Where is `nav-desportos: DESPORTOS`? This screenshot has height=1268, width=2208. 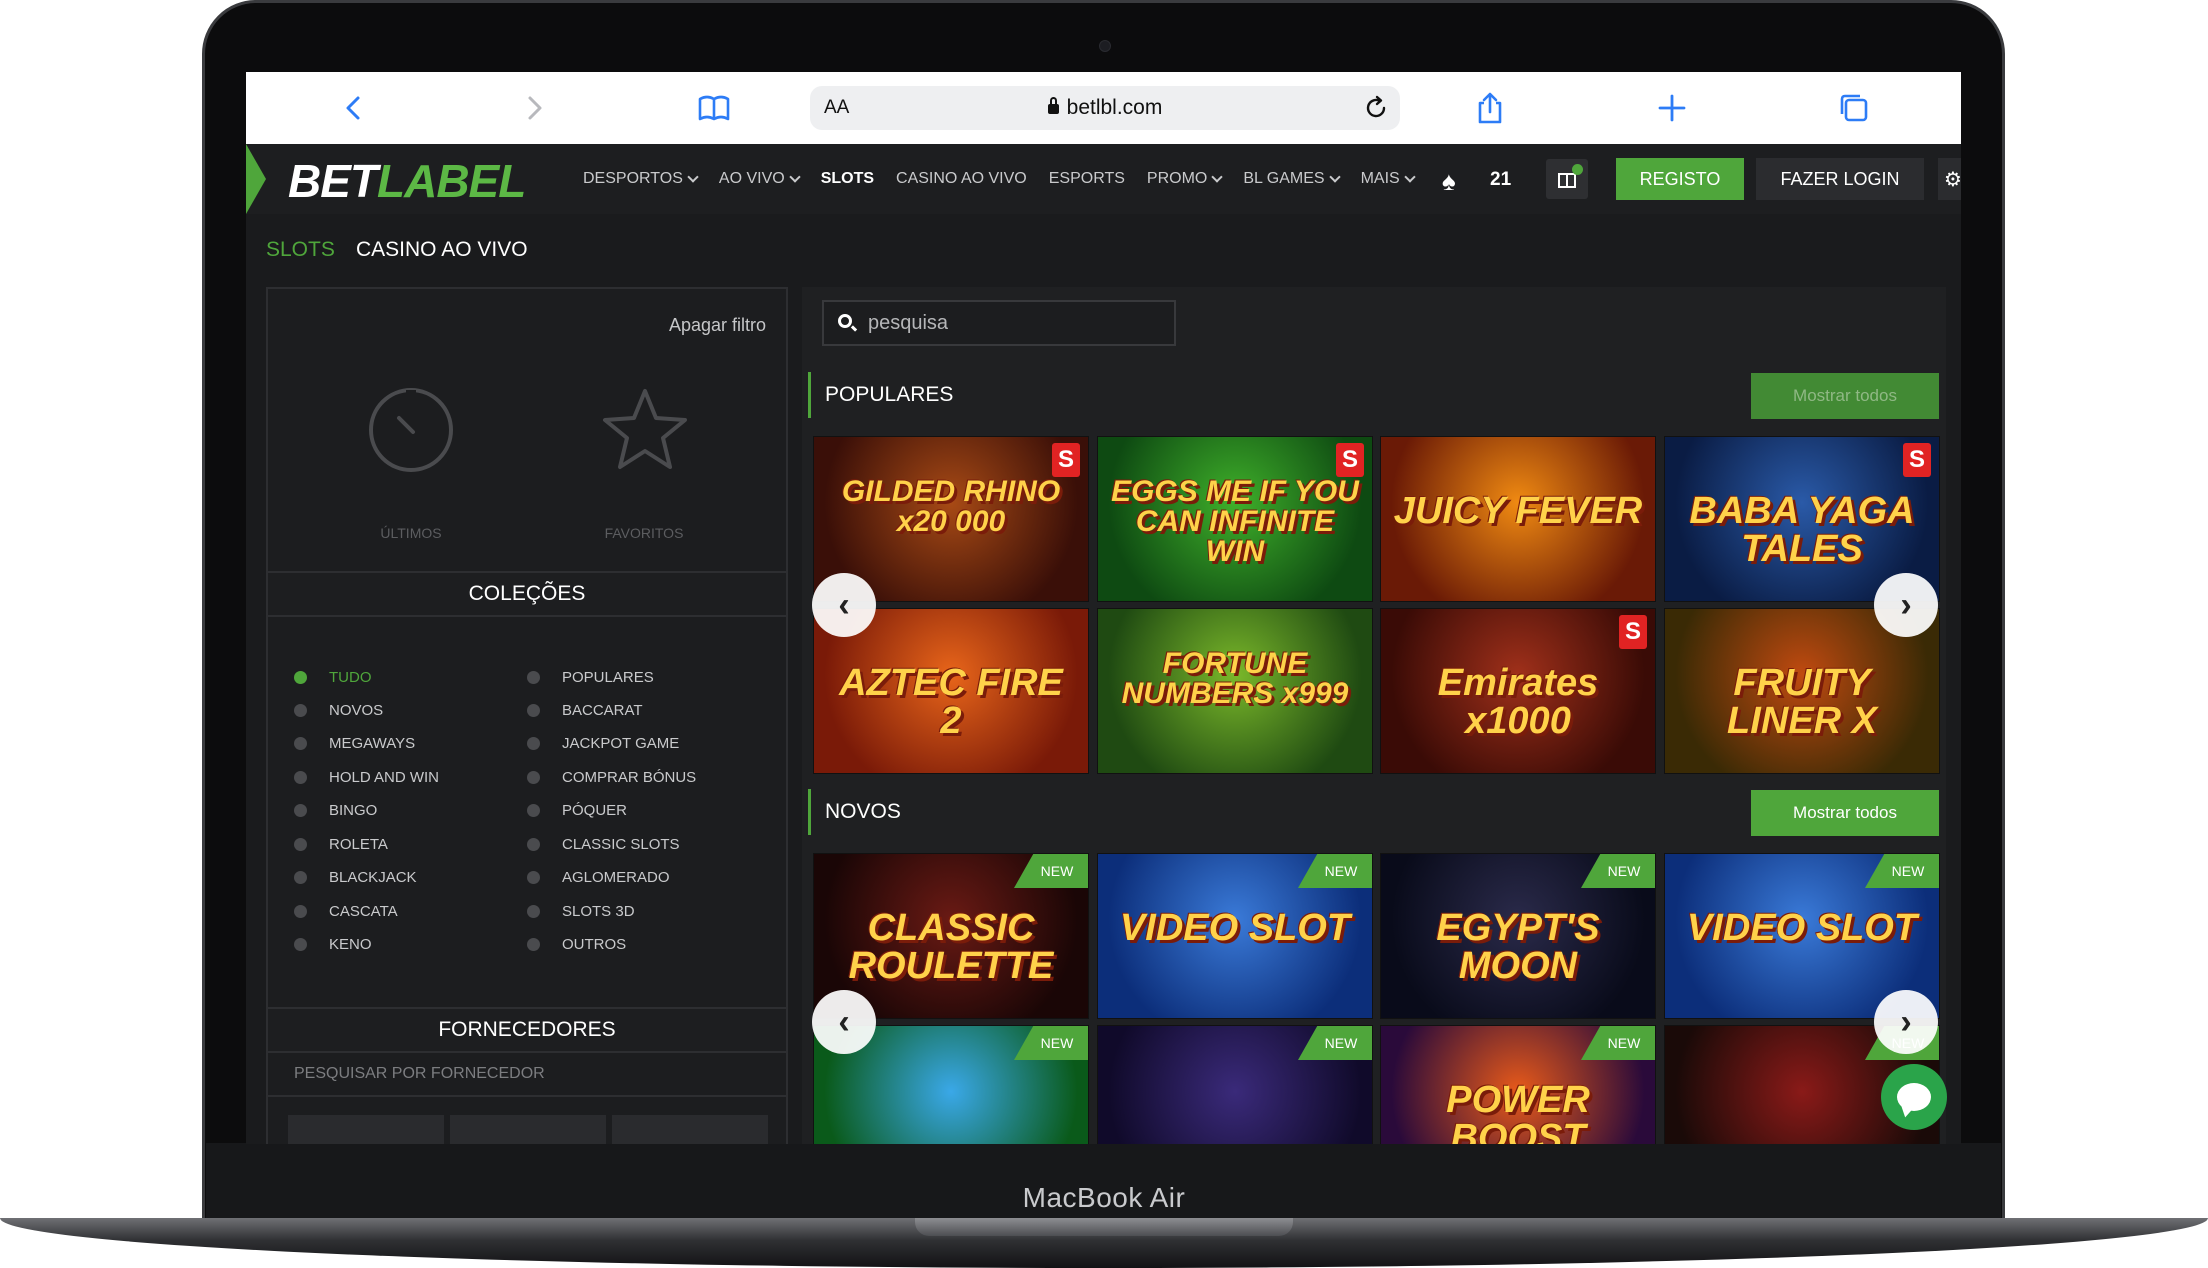
nav-desportos: DESPORTOS is located at coordinates (640, 179).